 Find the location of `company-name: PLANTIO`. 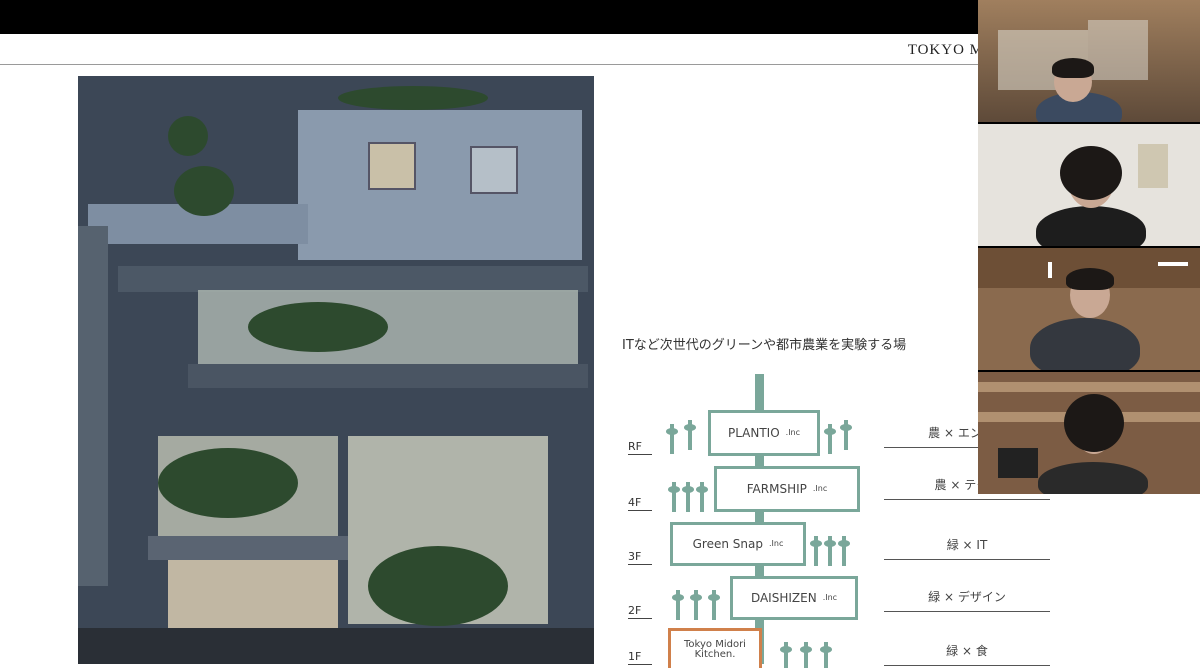

company-name: PLANTIO is located at coordinates (753, 432).